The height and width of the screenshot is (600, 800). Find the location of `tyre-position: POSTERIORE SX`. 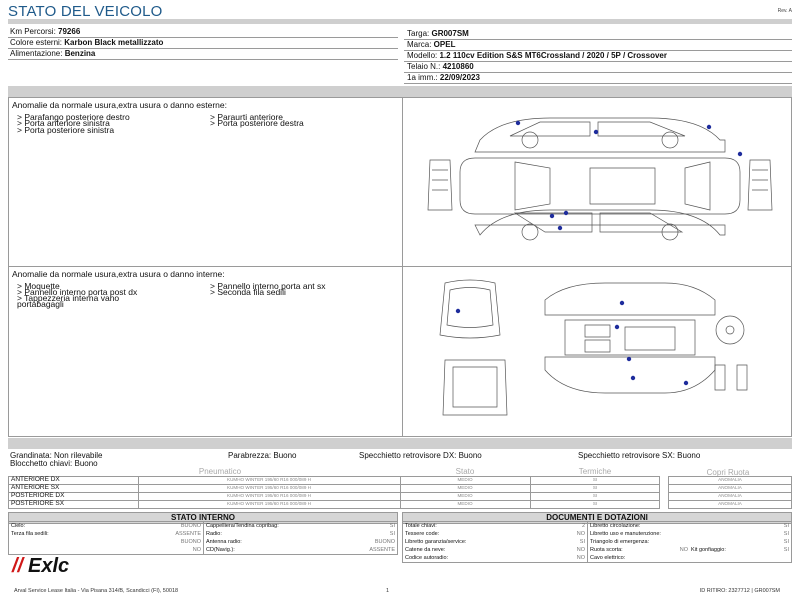

tyre-position: POSTERIORE SX is located at coordinates (38, 503).